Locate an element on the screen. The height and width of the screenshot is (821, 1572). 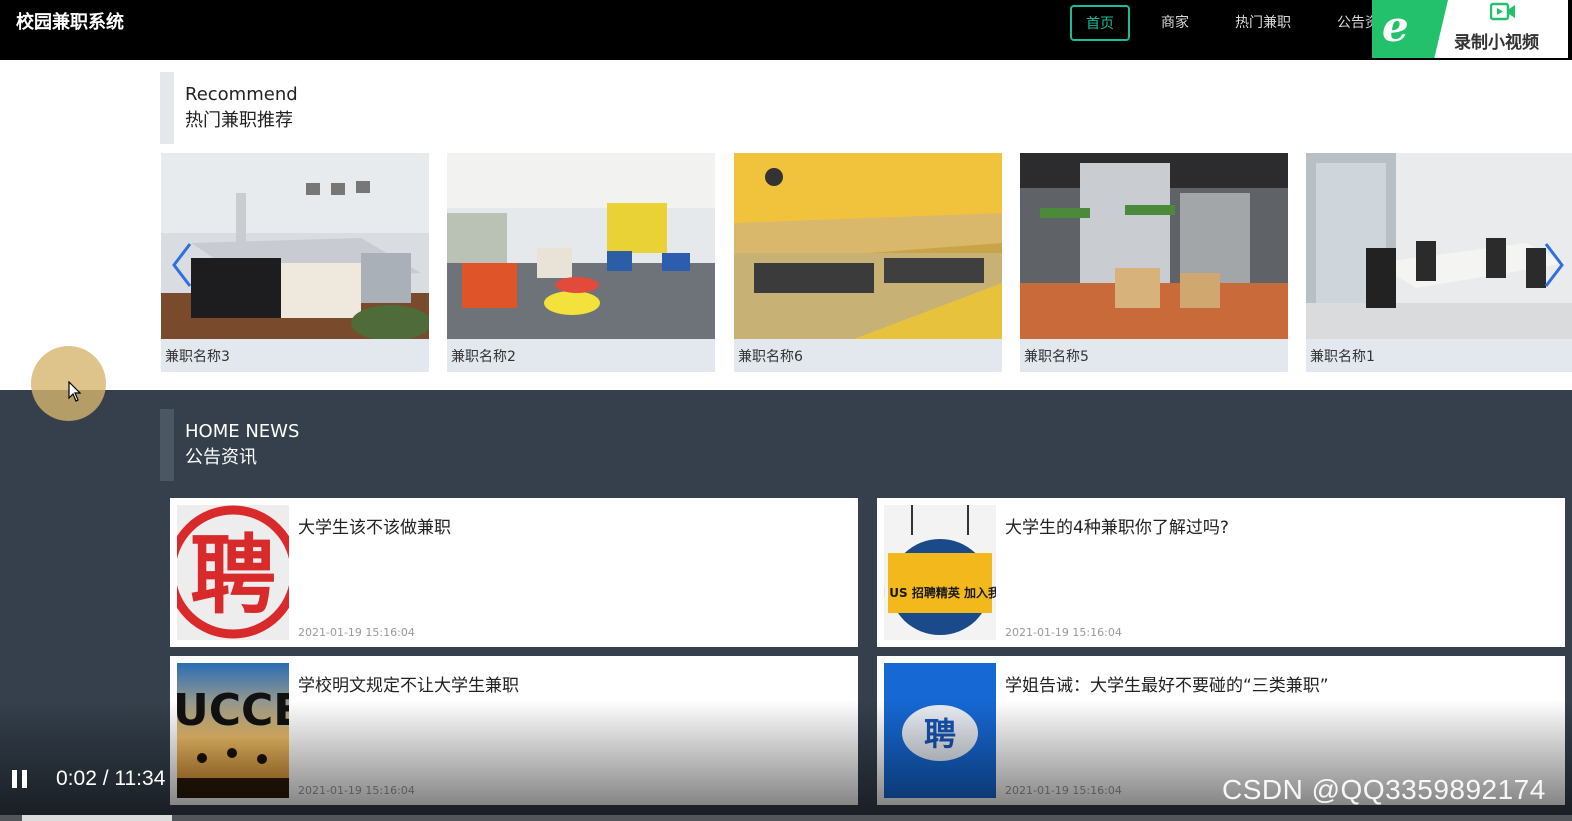
news-title: 学校明文规定不让大学生兼职 is located at coordinates (408, 686).